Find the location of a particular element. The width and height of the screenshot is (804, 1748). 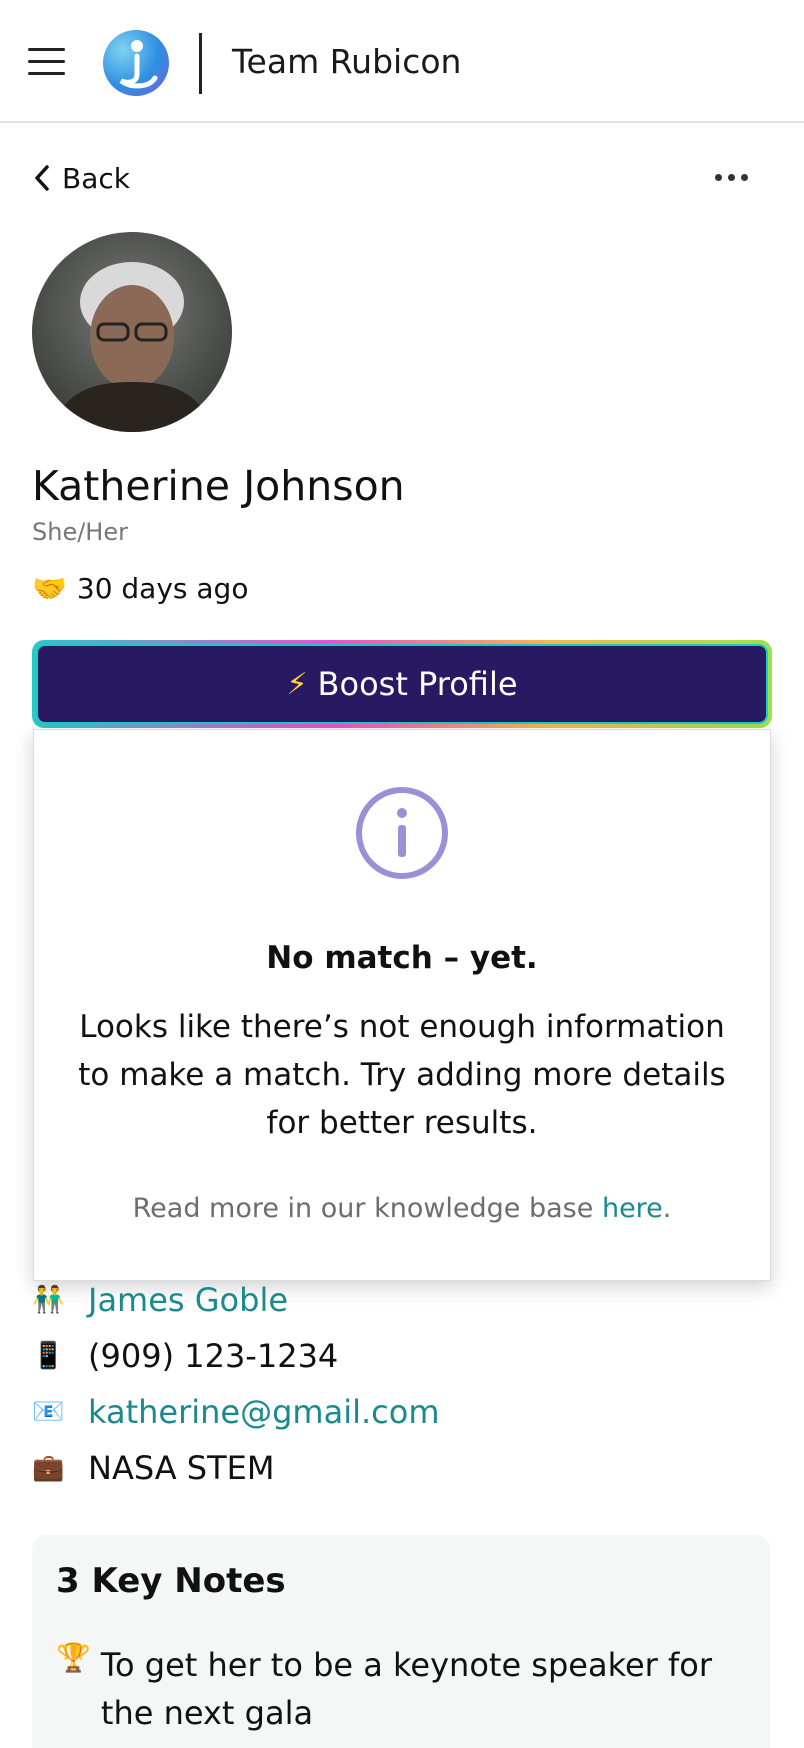

boost-profile-label: Boost Profile is located at coordinates (417, 684).